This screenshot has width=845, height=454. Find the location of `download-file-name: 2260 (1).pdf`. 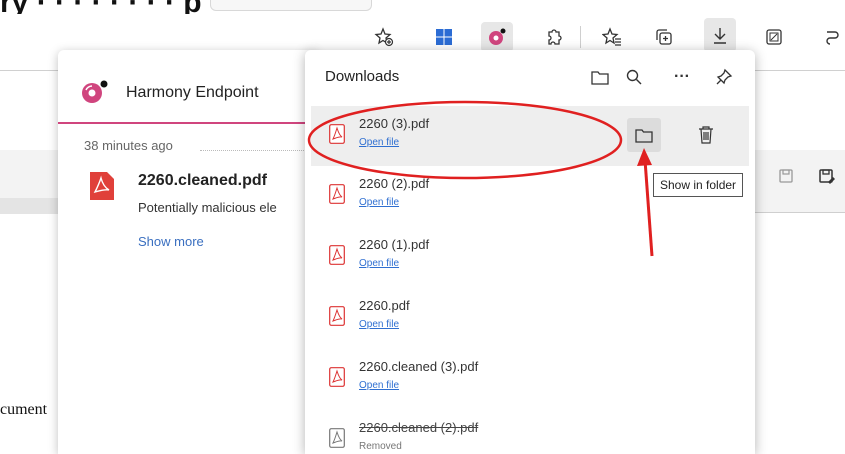

download-file-name: 2260 (1).pdf is located at coordinates (394, 244).